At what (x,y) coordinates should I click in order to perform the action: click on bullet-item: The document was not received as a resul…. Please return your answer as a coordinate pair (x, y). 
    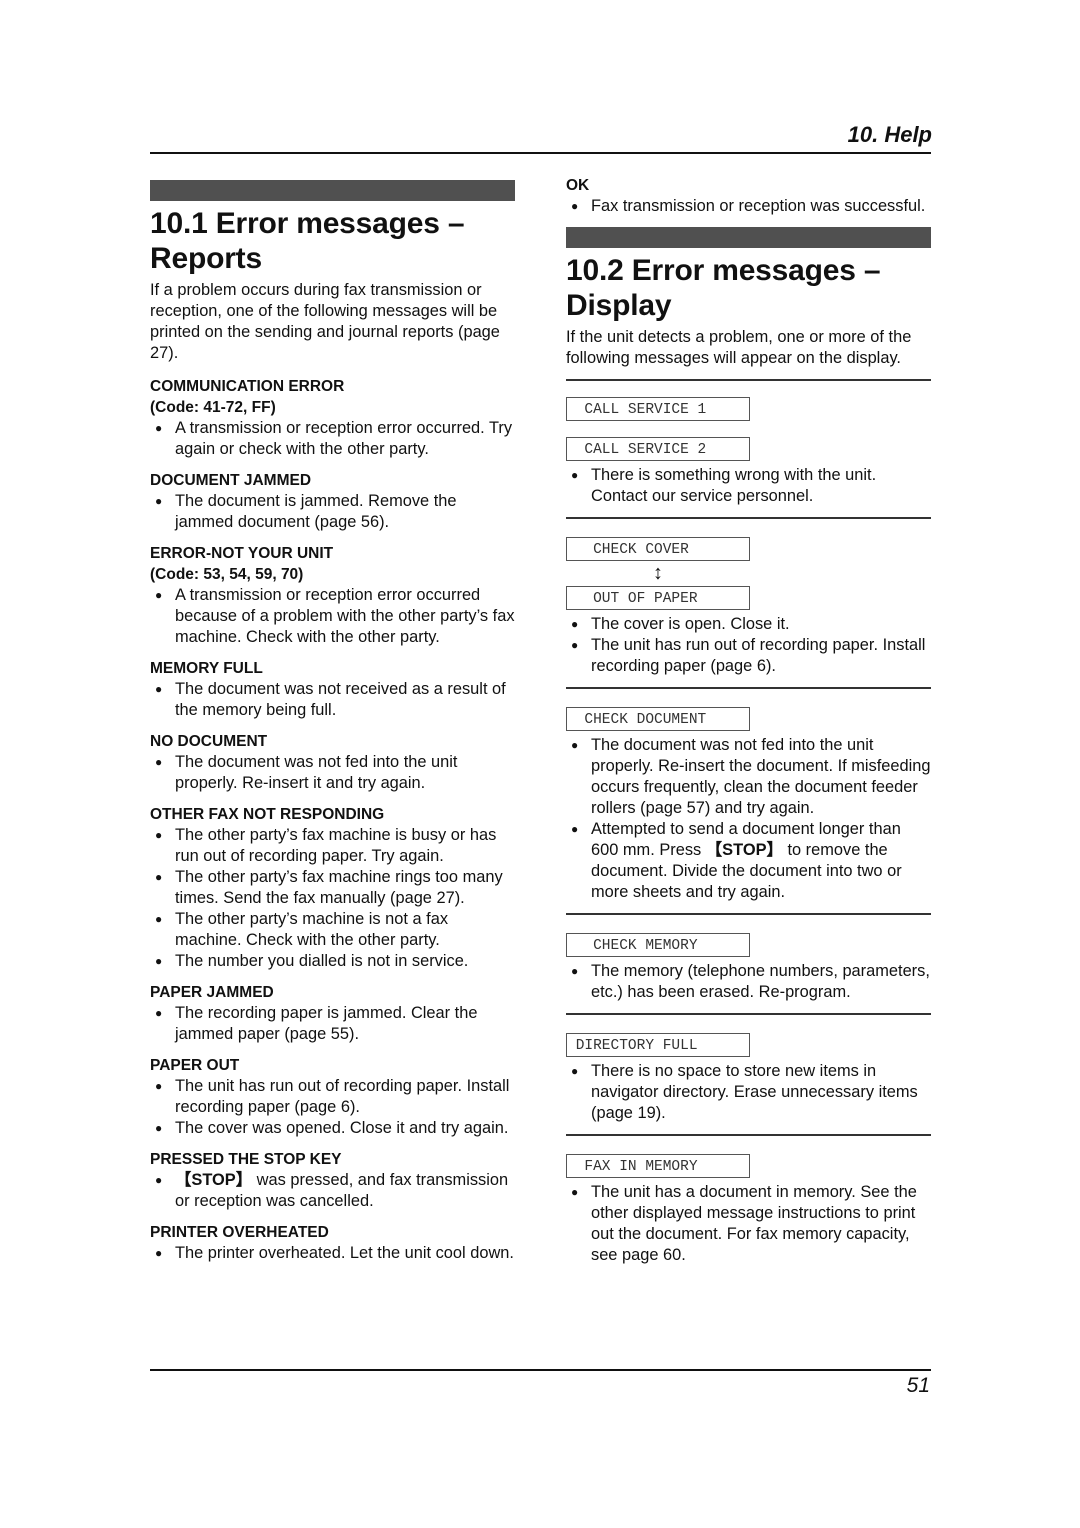
    Looking at the image, I should click on (332, 700).